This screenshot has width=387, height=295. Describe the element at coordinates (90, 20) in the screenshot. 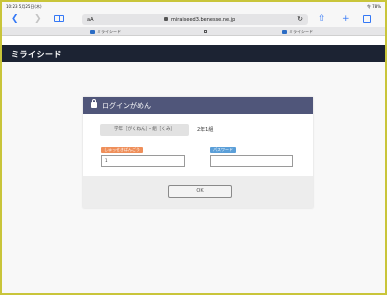

I see `reader-options-button: aA` at that location.